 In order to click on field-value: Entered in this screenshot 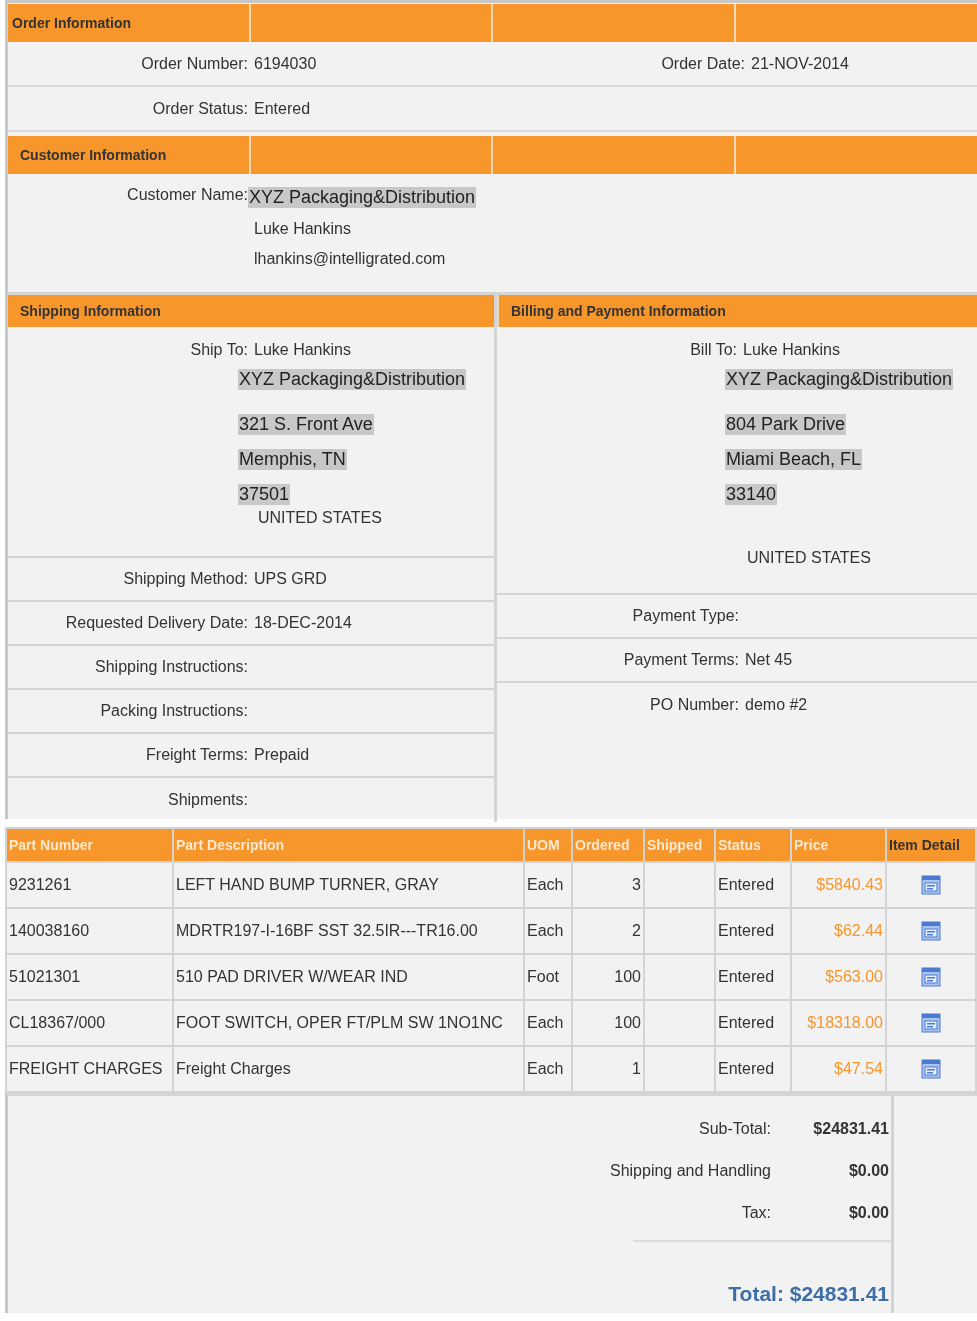, I will do `click(283, 108)`.